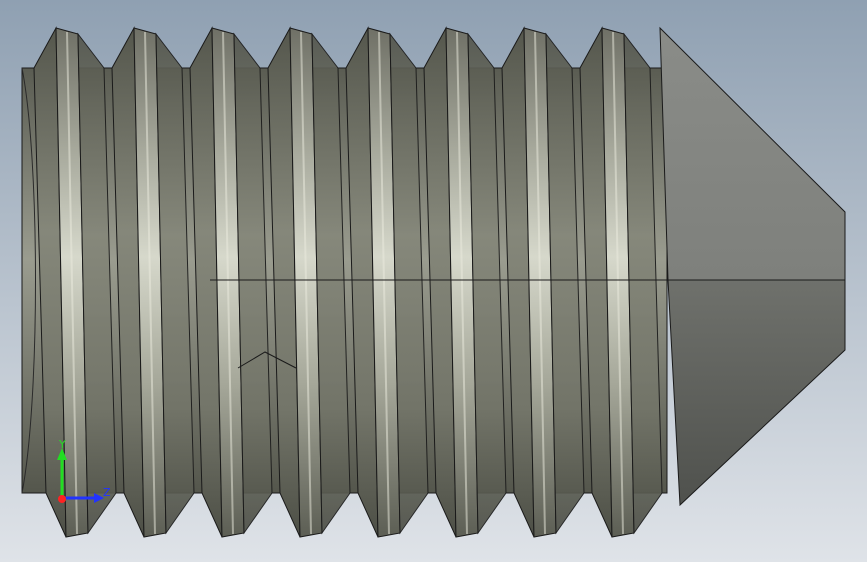  Describe the element at coordinates (62, 444) in the screenshot. I see `triad-y-label: Y` at that location.